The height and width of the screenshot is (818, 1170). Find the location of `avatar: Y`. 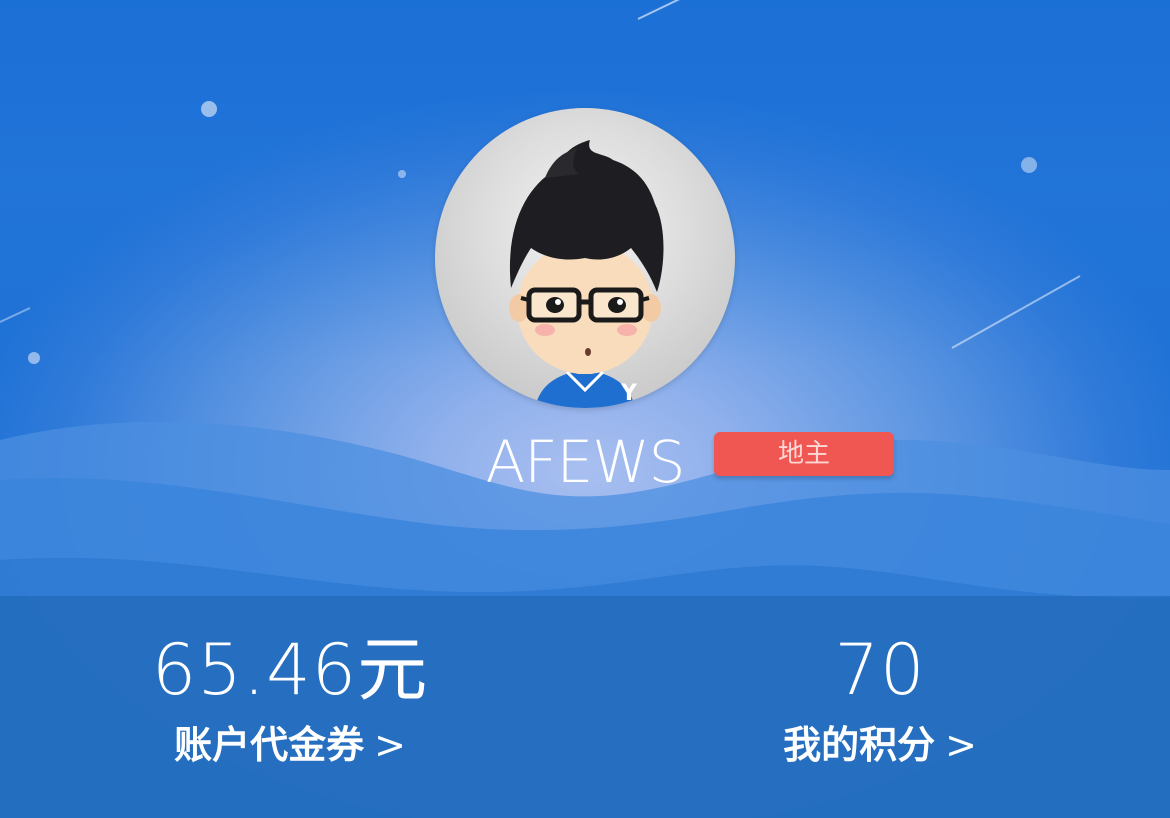

avatar: Y is located at coordinates (585, 258).